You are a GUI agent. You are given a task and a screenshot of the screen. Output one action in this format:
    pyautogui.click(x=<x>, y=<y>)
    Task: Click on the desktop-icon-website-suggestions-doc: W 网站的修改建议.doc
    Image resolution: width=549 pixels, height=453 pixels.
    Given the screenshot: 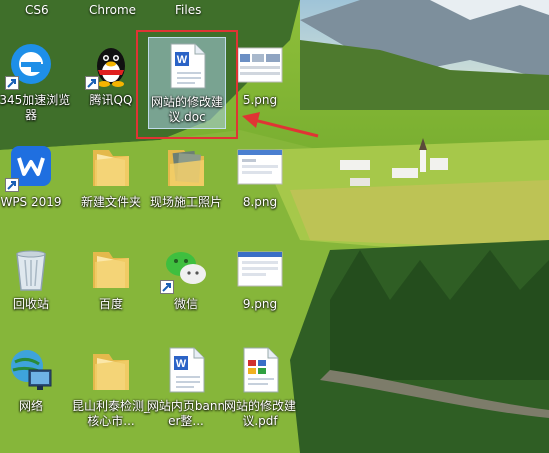 What is the action you would take?
    pyautogui.click(x=187, y=83)
    